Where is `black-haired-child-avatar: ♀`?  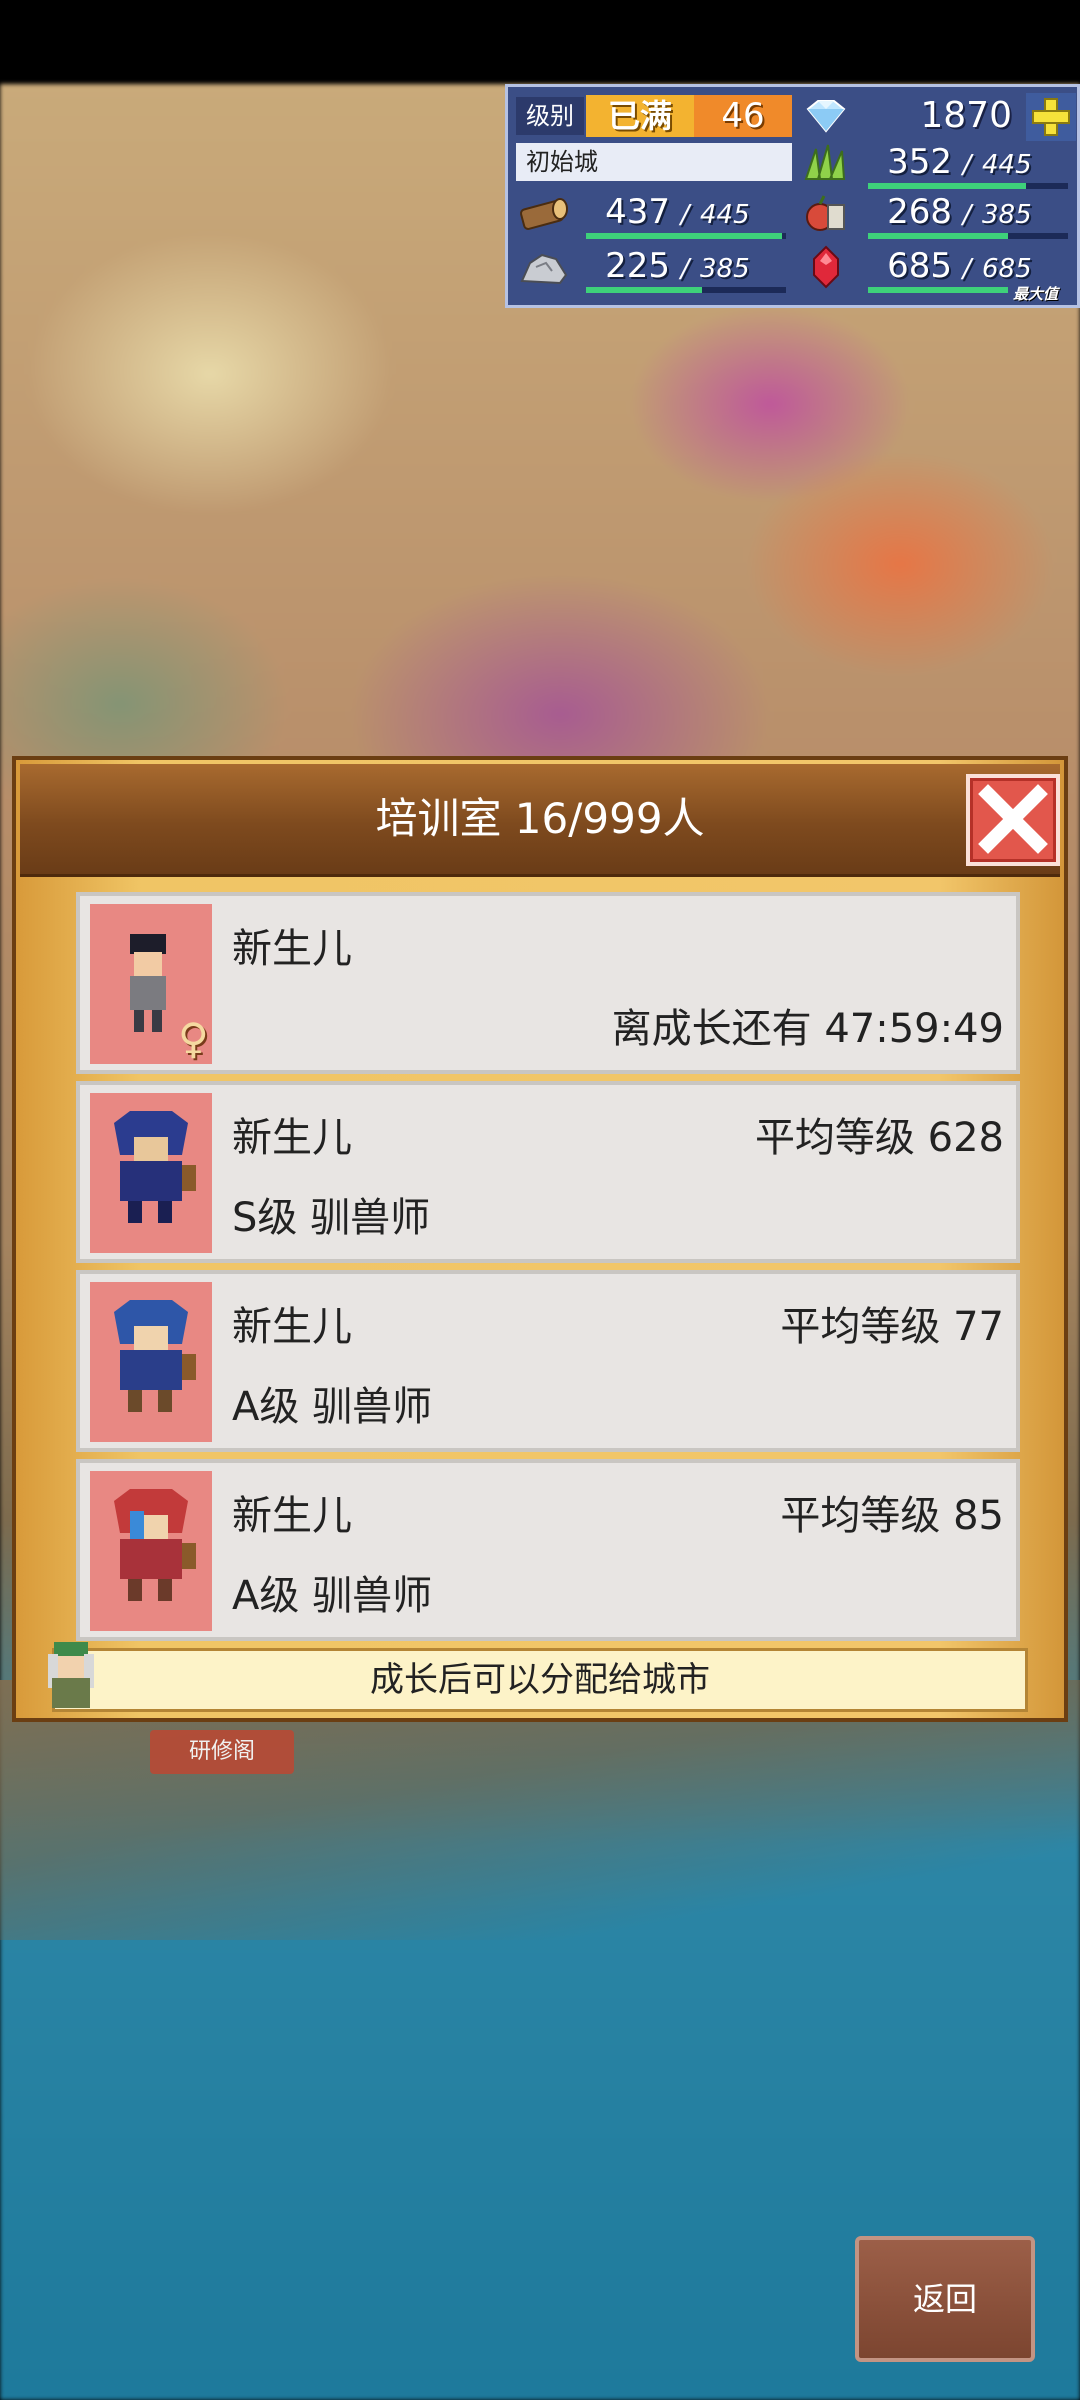
black-haired-child-avatar: ♀ is located at coordinates (151, 984).